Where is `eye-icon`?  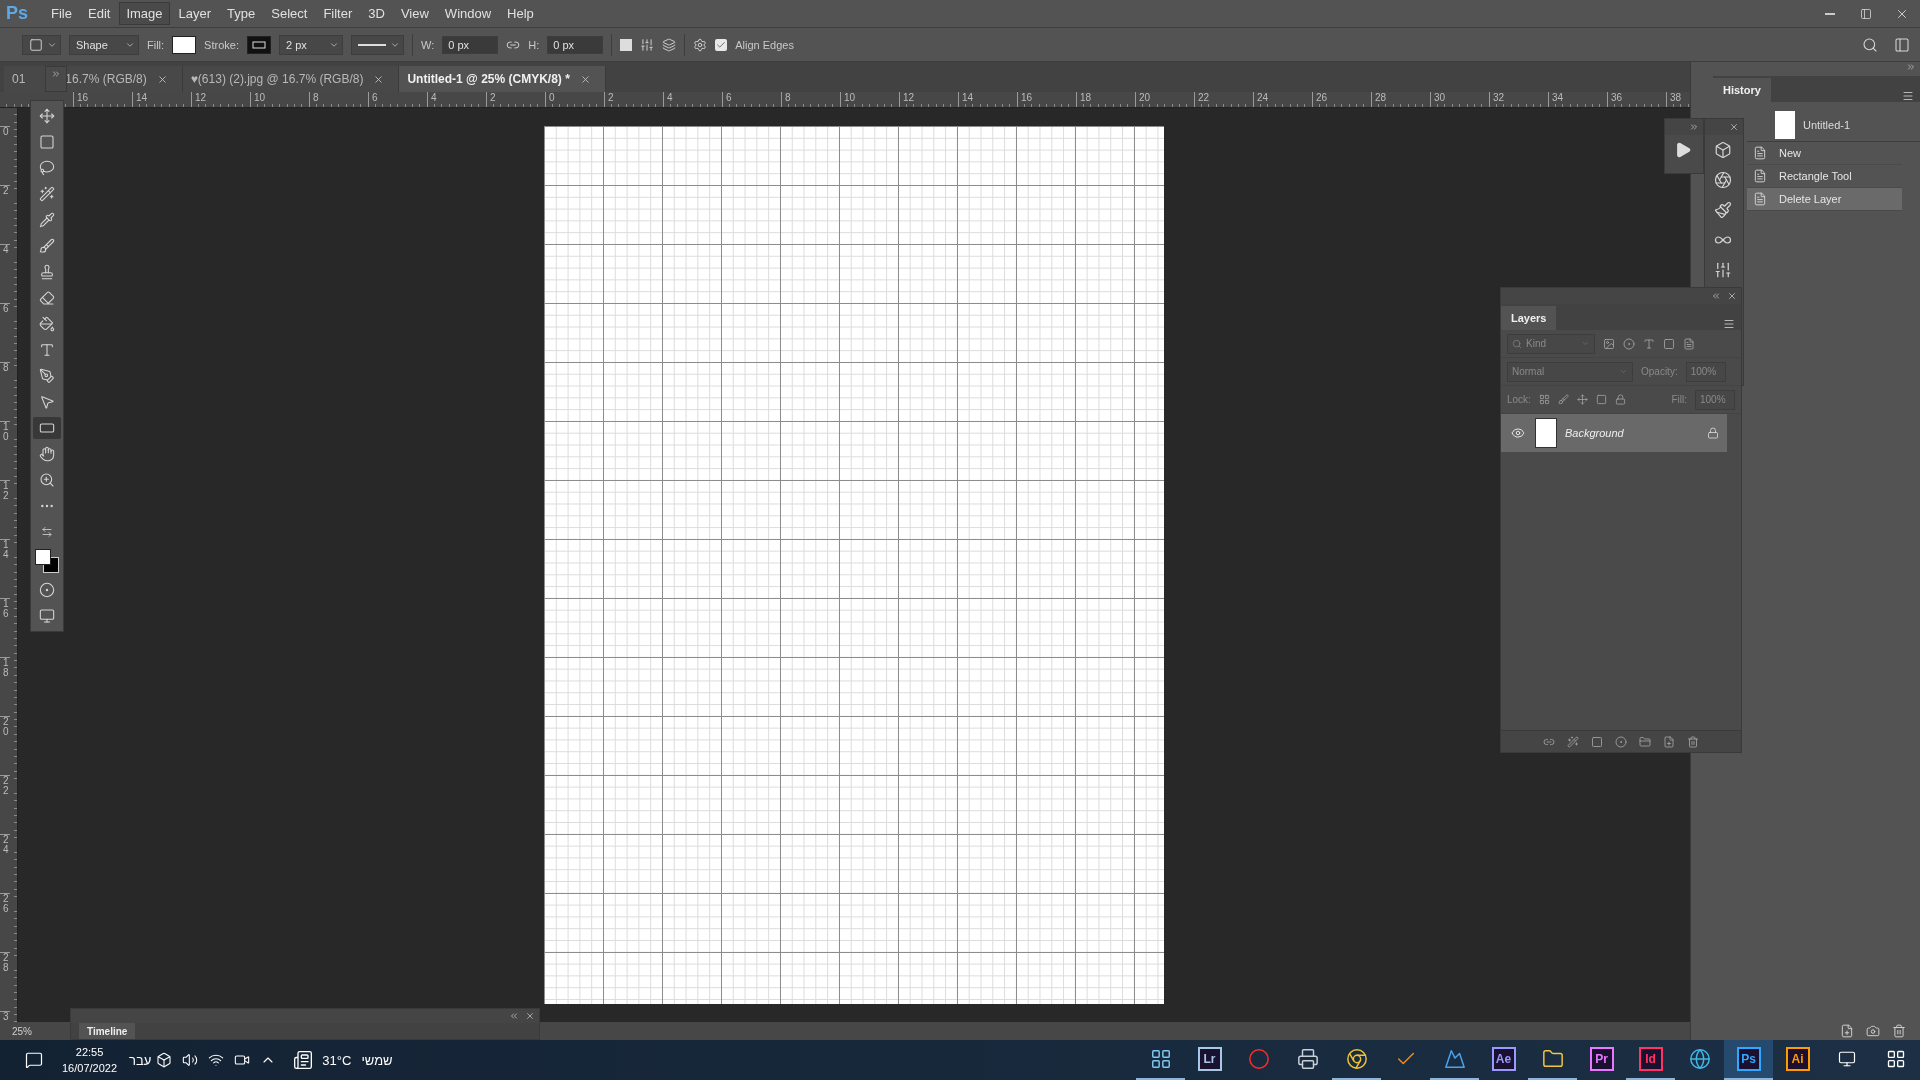 eye-icon is located at coordinates (1518, 433).